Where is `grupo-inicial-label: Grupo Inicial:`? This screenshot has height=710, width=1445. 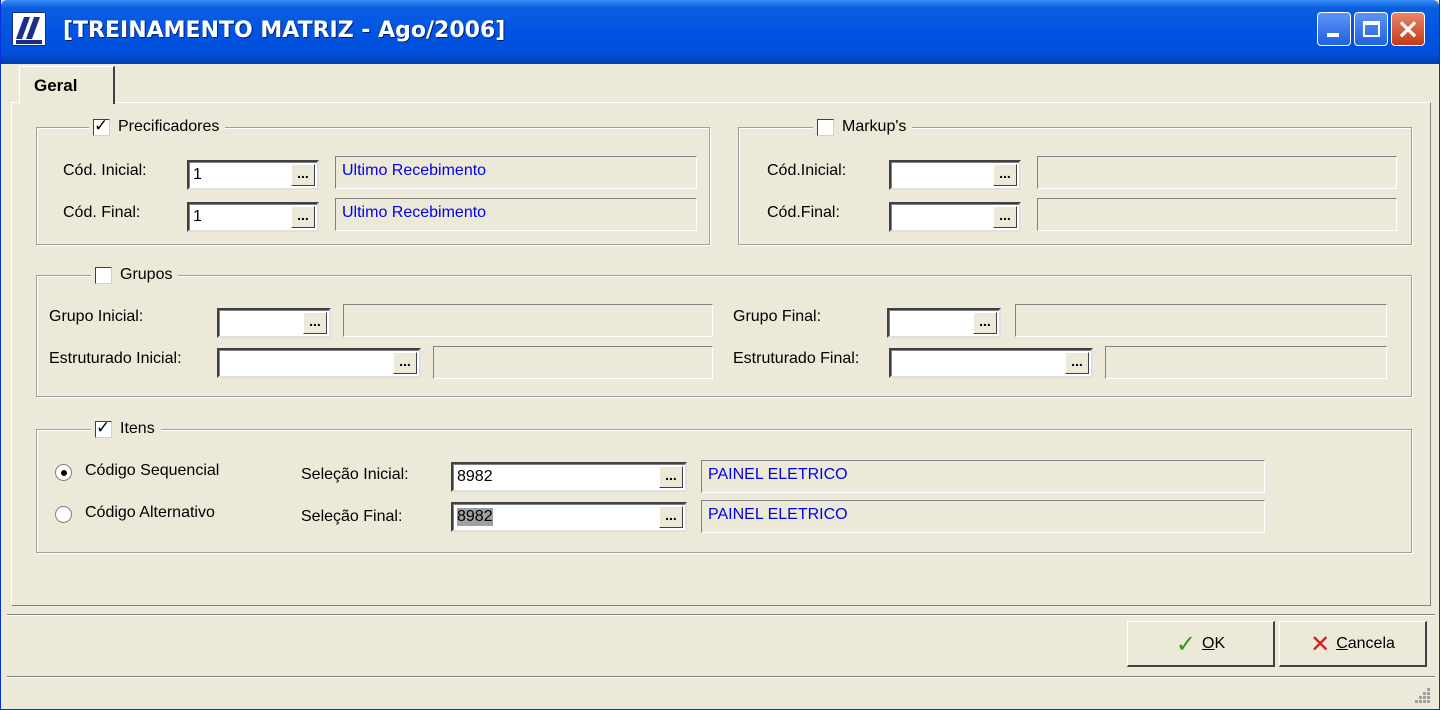 grupo-inicial-label: Grupo Inicial: is located at coordinates (96, 316).